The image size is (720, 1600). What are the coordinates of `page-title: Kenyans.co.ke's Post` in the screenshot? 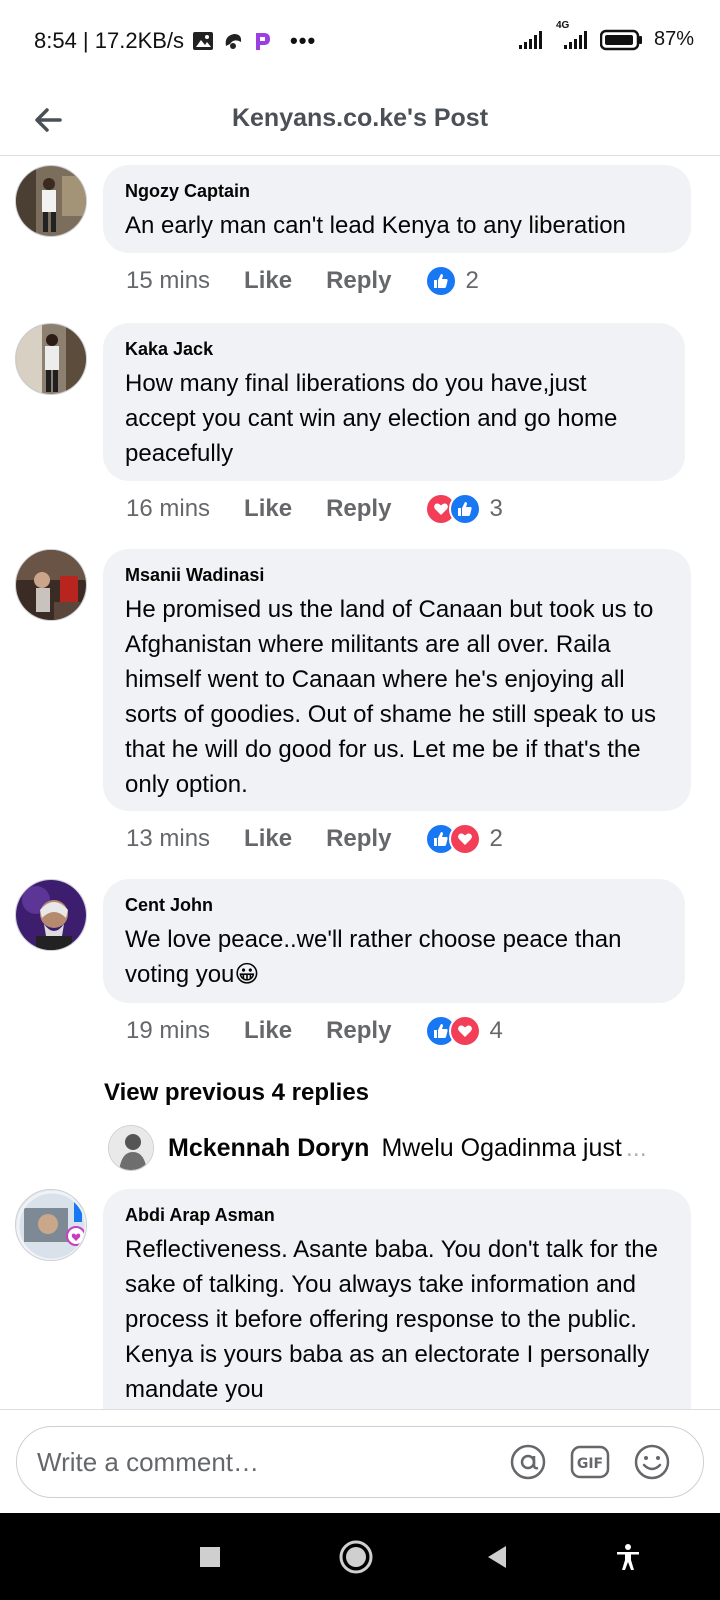 It's located at (360, 118).